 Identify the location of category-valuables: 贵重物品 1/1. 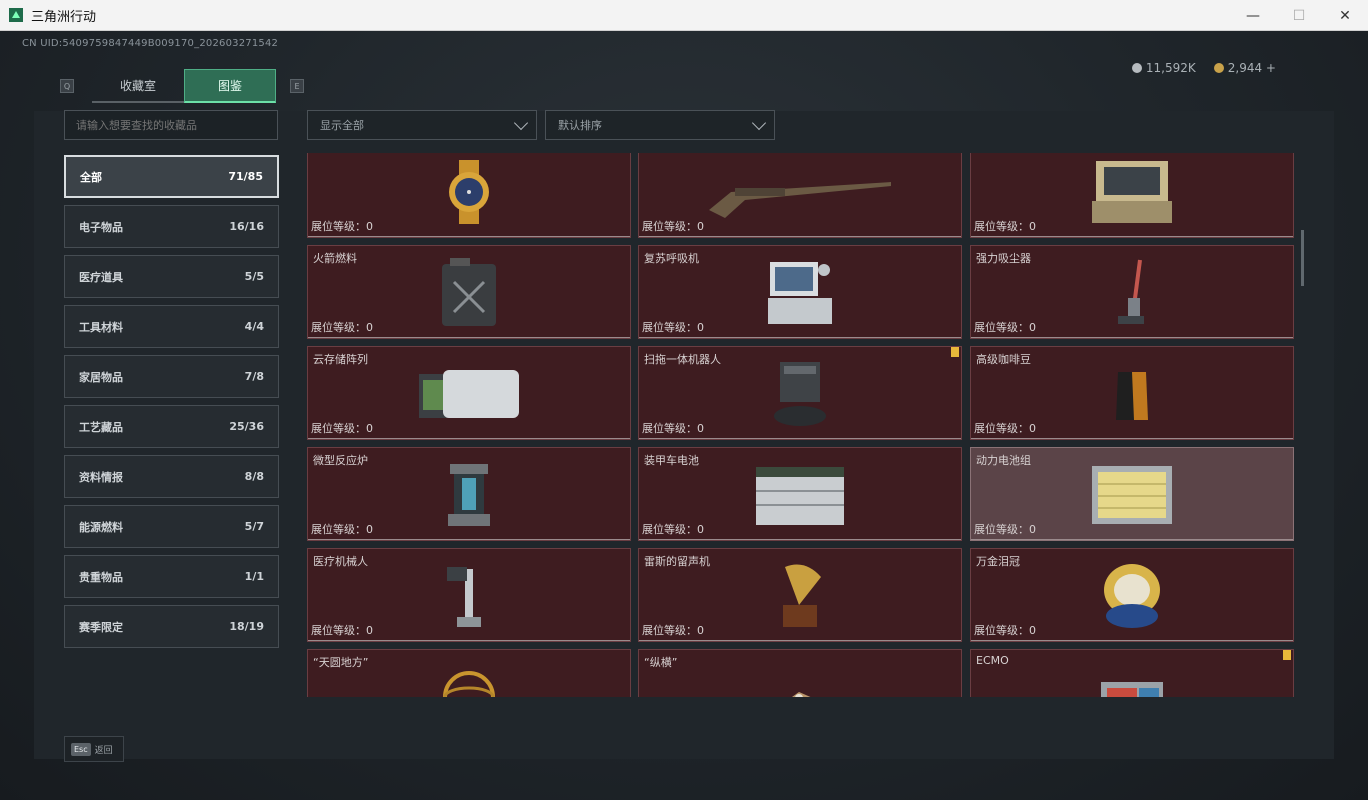
(171, 576).